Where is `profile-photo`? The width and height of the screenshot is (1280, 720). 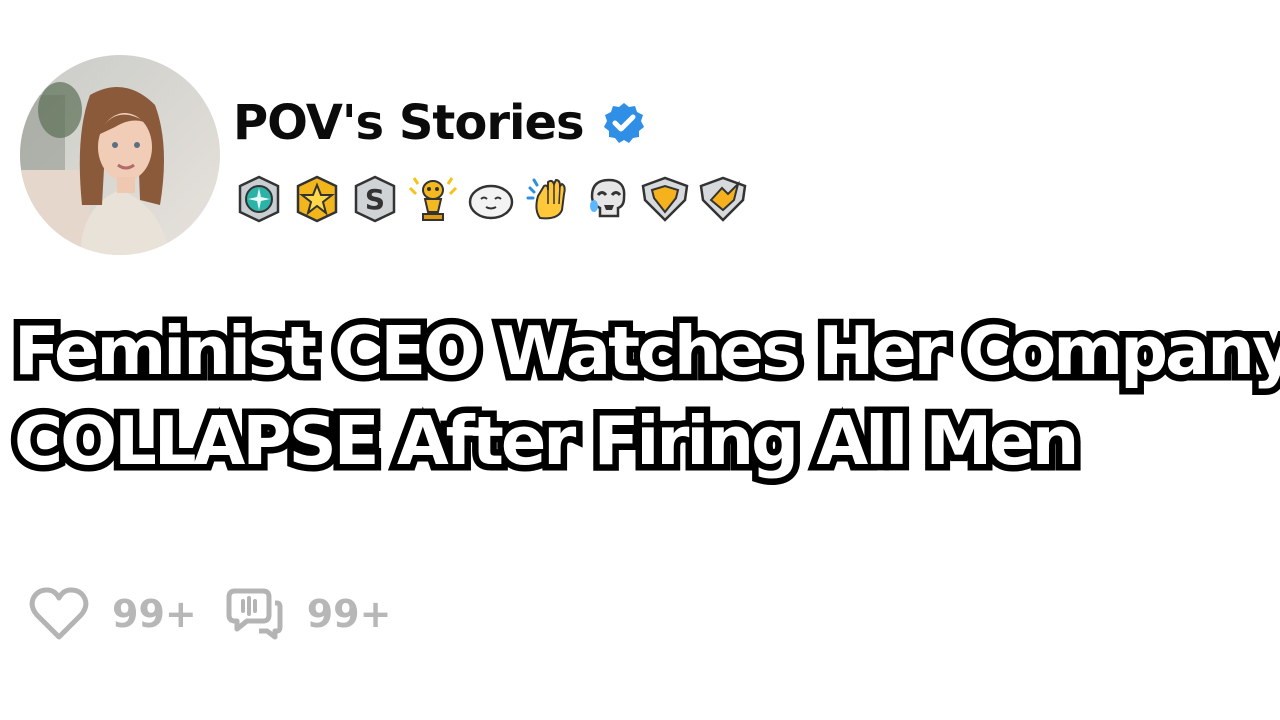
profile-photo is located at coordinates (120, 155).